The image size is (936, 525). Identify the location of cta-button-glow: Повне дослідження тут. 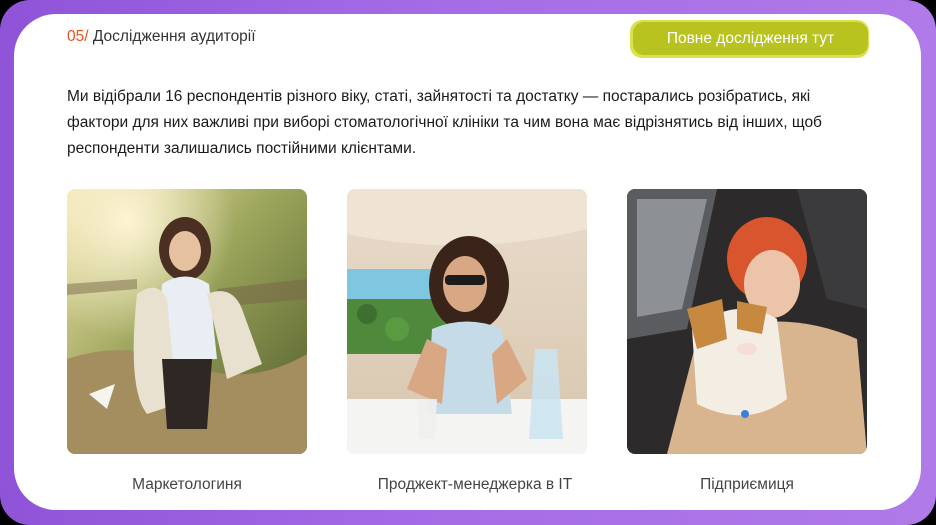
(749, 39).